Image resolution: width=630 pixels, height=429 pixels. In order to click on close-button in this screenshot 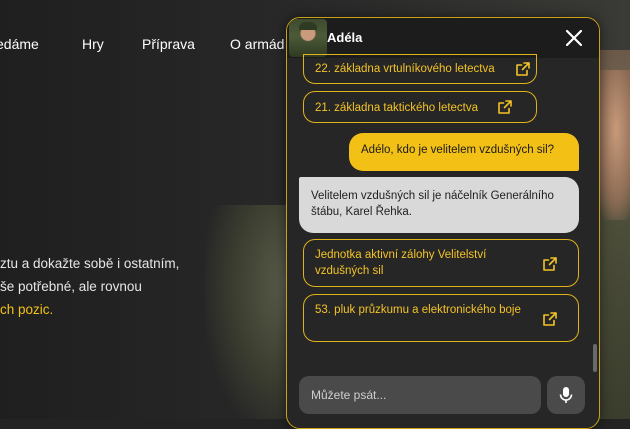, I will do `click(574, 38)`.